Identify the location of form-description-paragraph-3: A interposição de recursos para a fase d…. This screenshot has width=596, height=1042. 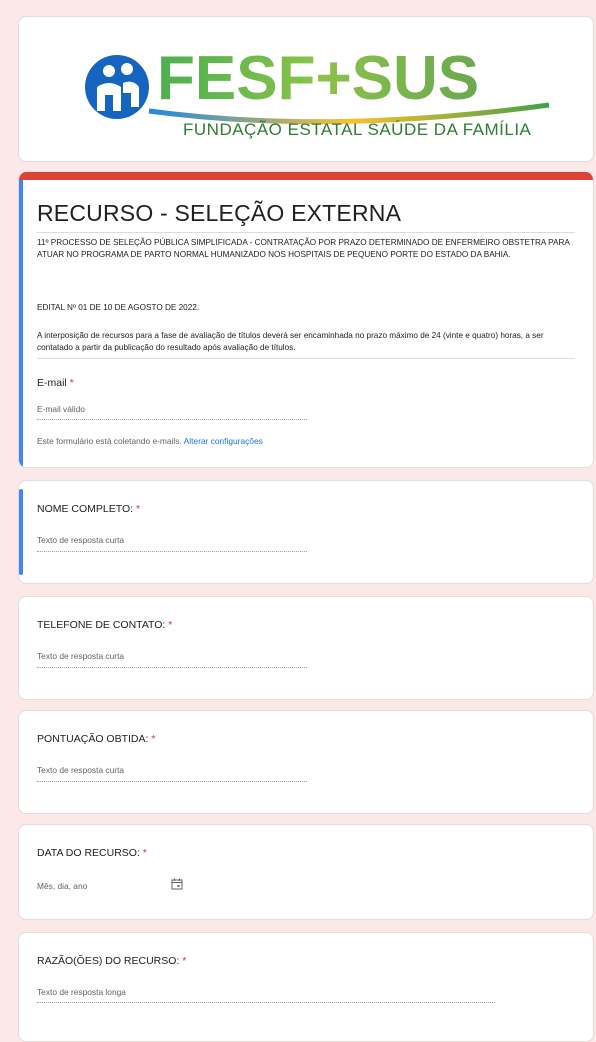
(305, 341).